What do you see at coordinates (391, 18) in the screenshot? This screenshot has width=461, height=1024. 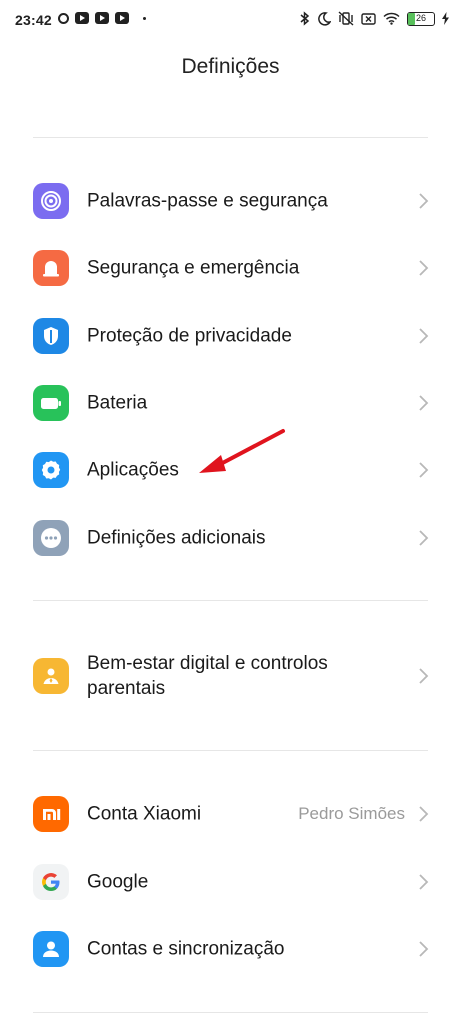 I see `wifi-icon` at bounding box center [391, 18].